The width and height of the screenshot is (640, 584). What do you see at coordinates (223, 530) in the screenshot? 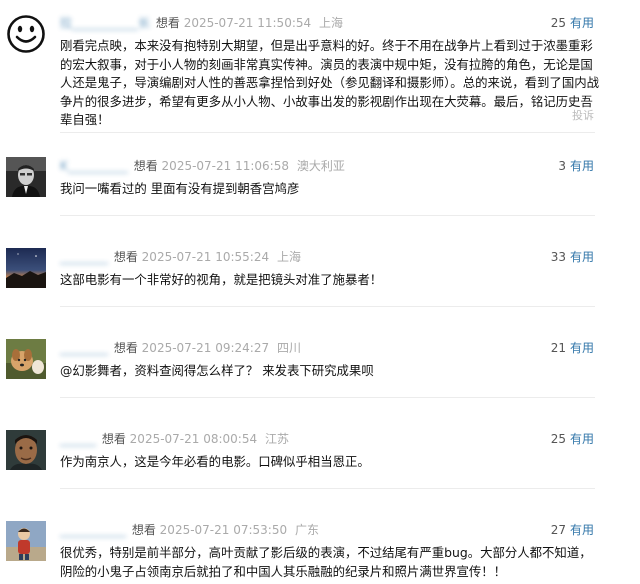
I see `comment-time: 2025-07-21 07:53:50` at bounding box center [223, 530].